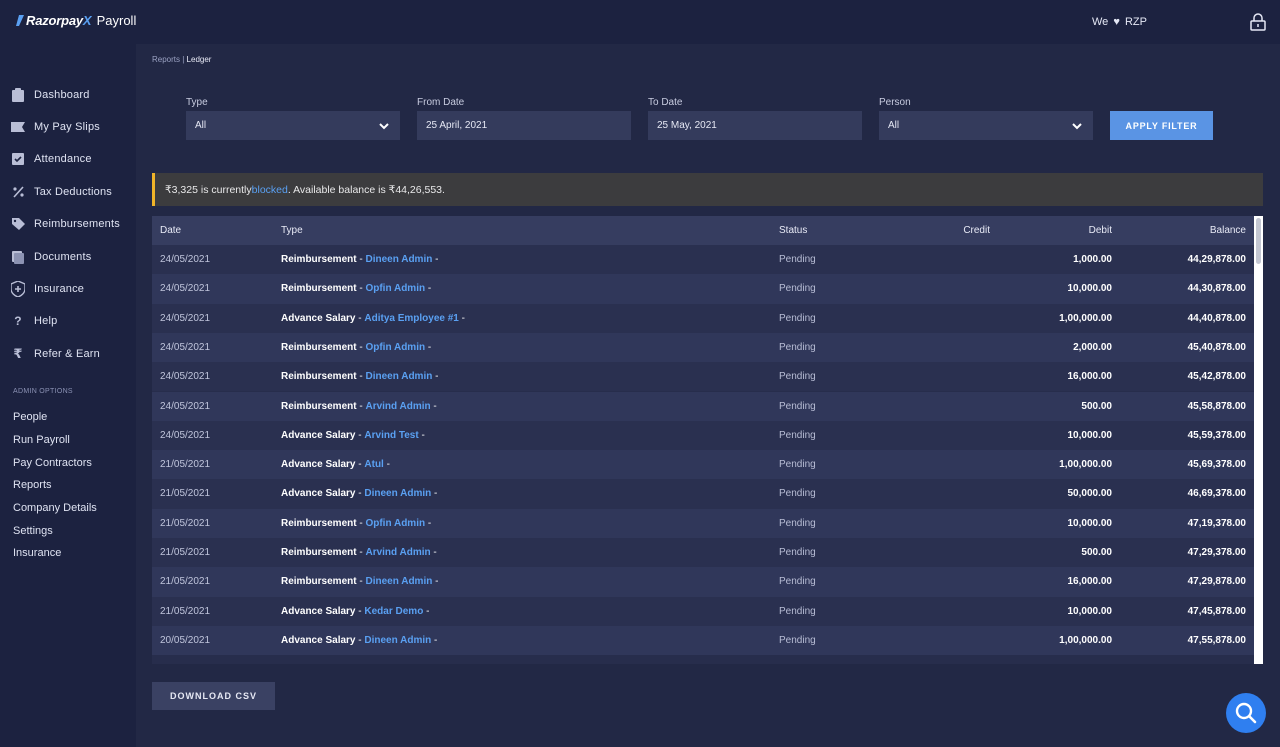  What do you see at coordinates (1258, 22) in the screenshot?
I see `lock-icon` at bounding box center [1258, 22].